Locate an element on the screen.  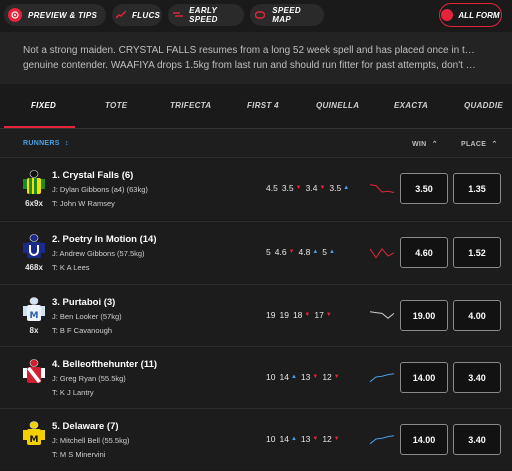
win-odds-button: 19.00 is located at coordinates (424, 315).